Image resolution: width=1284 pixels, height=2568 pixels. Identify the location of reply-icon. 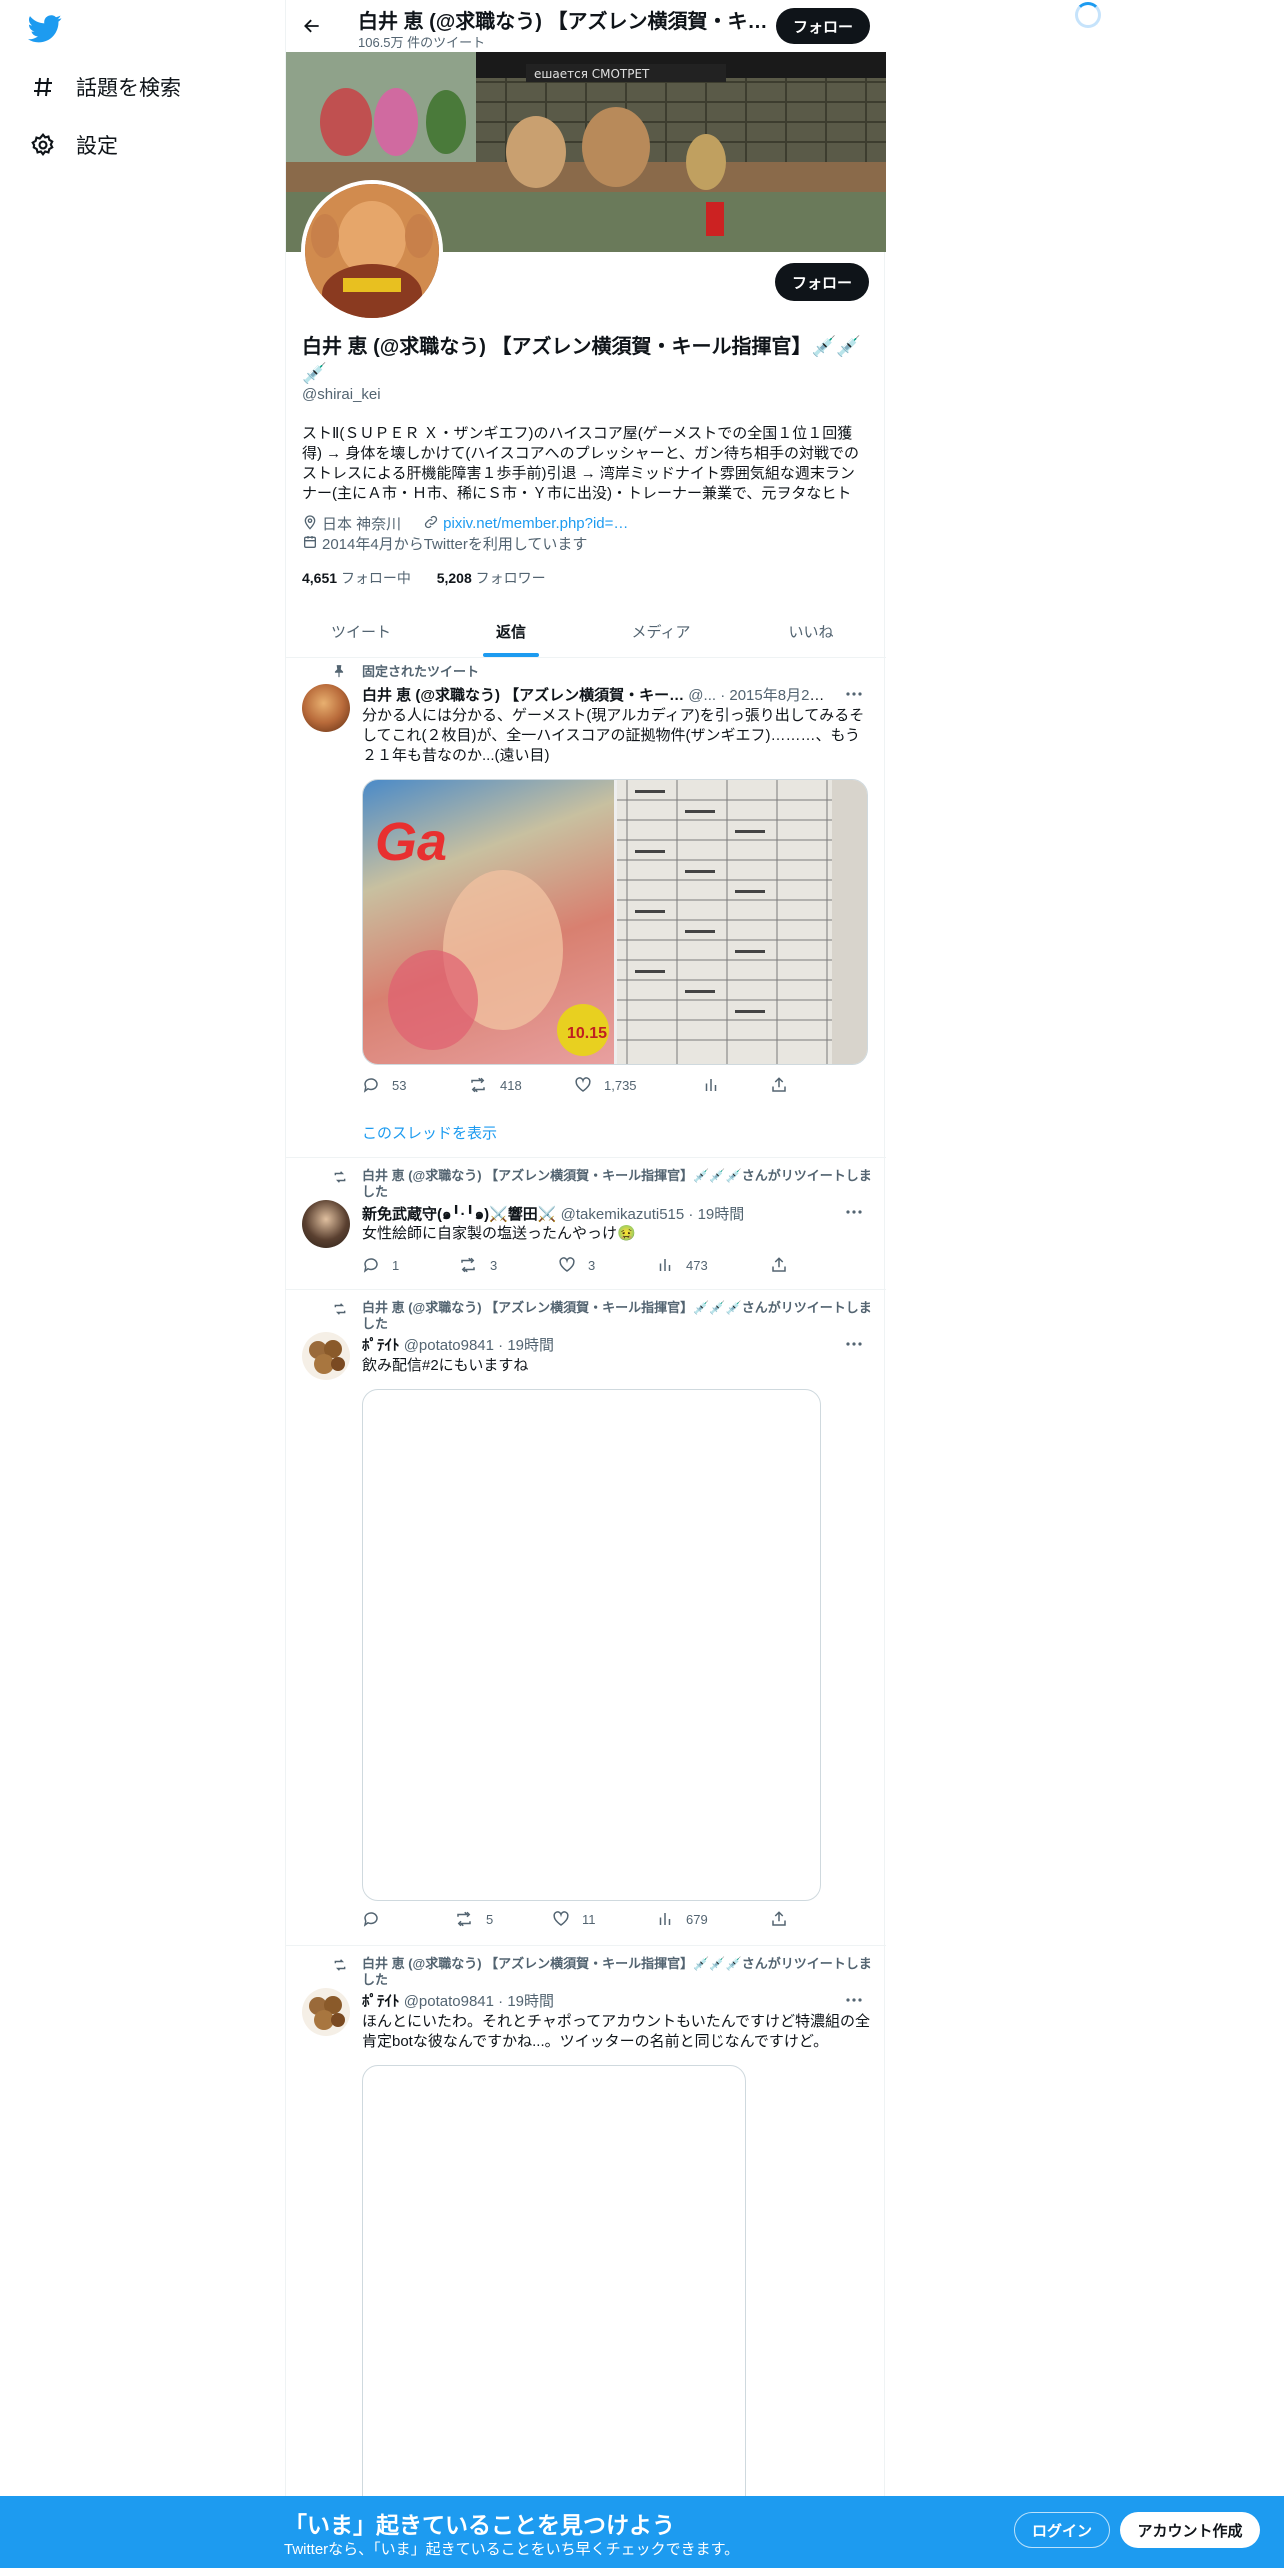
(370, 1265).